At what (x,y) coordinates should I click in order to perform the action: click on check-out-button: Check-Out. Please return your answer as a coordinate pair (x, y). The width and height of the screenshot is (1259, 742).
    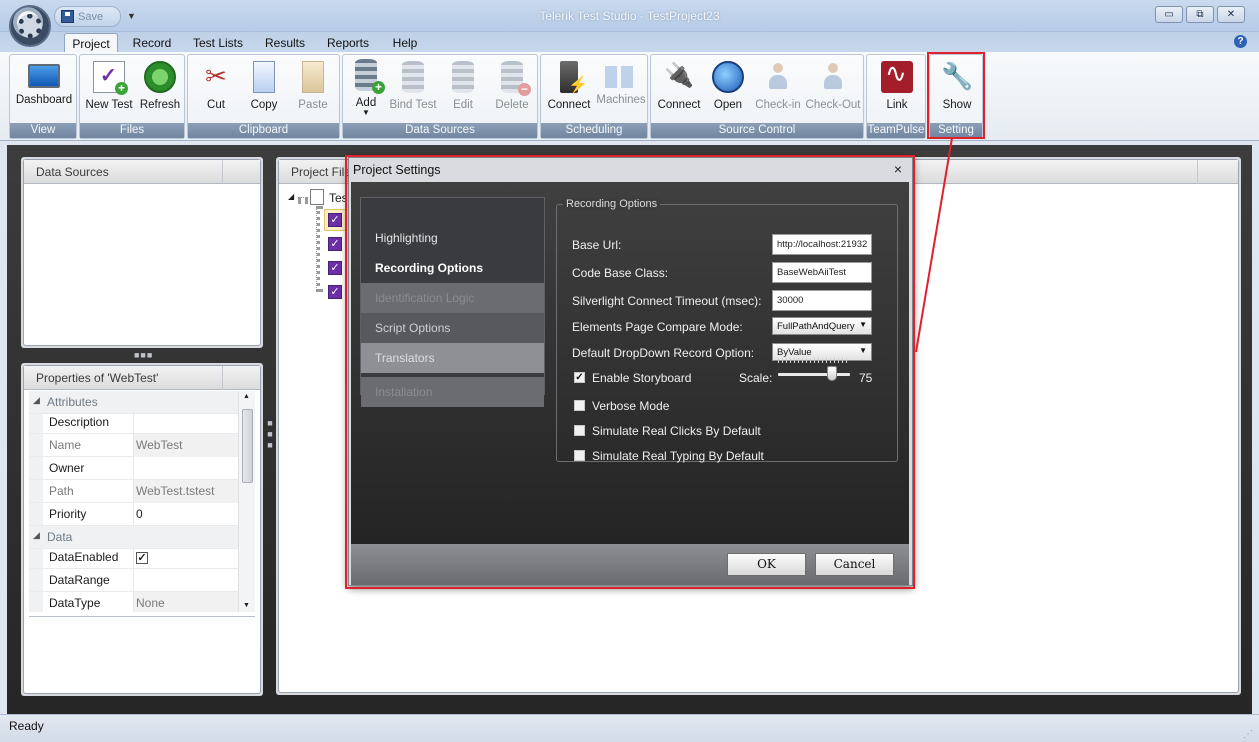
    Looking at the image, I should click on (833, 89).